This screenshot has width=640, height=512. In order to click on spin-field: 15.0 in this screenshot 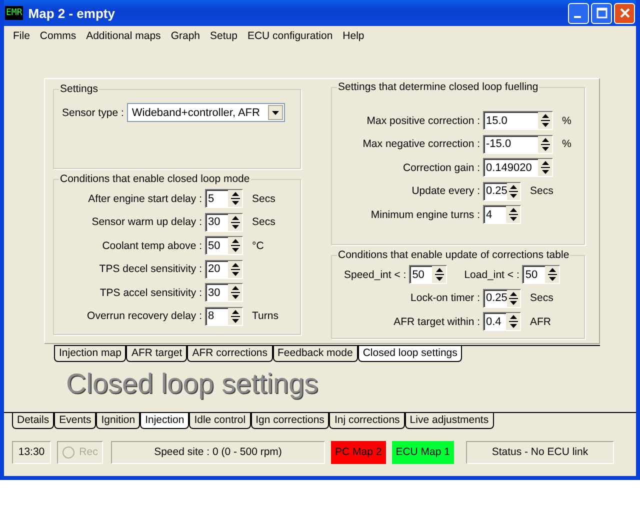, I will do `click(518, 120)`.